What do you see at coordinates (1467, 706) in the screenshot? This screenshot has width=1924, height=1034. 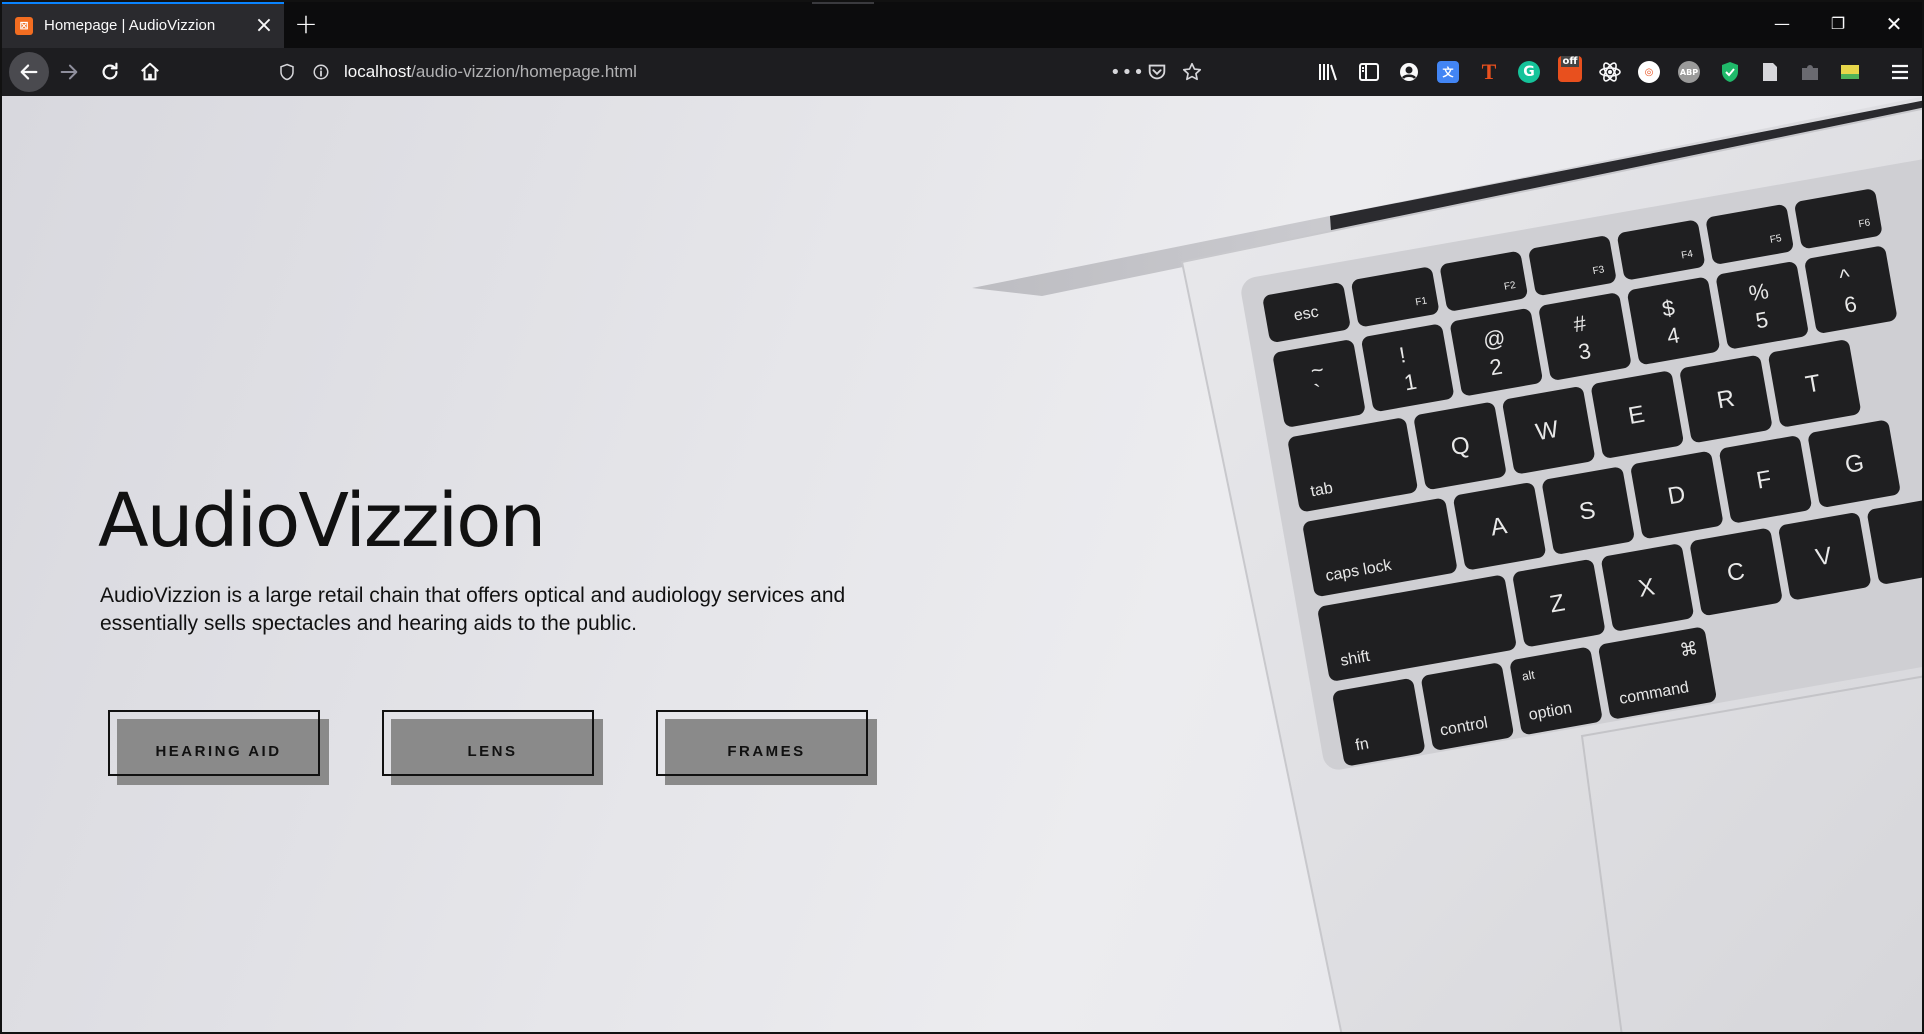 I see `key-control` at bounding box center [1467, 706].